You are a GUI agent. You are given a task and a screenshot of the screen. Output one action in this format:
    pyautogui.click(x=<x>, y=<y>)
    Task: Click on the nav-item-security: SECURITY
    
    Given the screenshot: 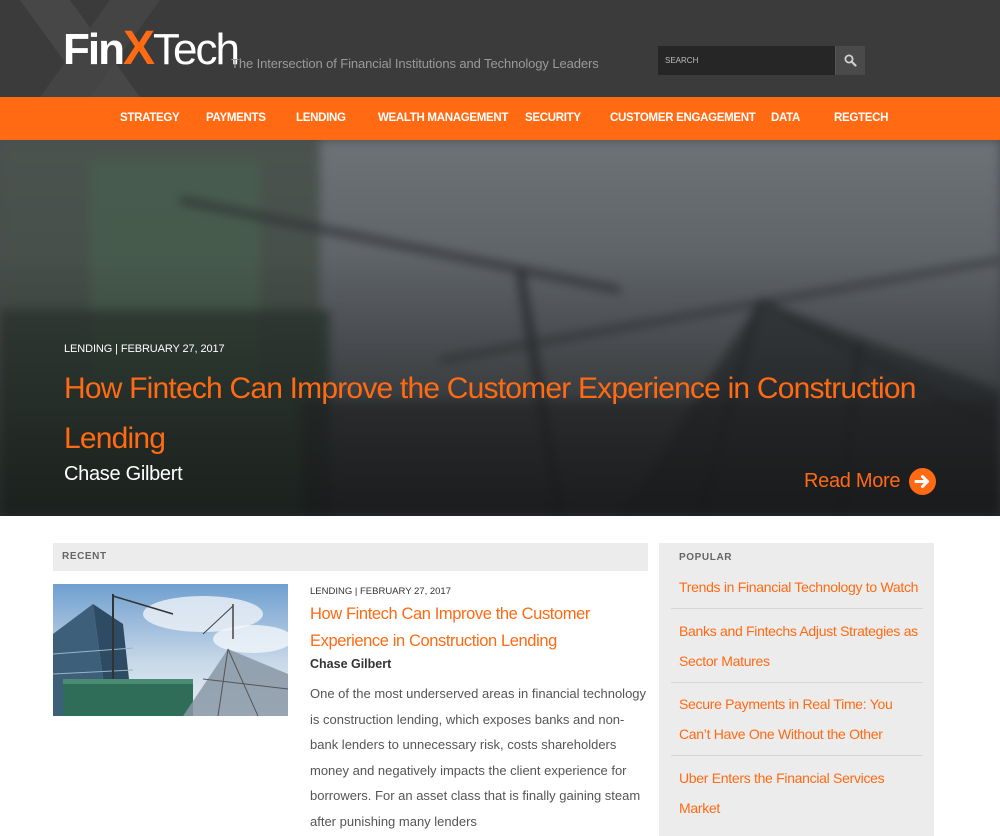 What is the action you would take?
    pyautogui.click(x=553, y=118)
    